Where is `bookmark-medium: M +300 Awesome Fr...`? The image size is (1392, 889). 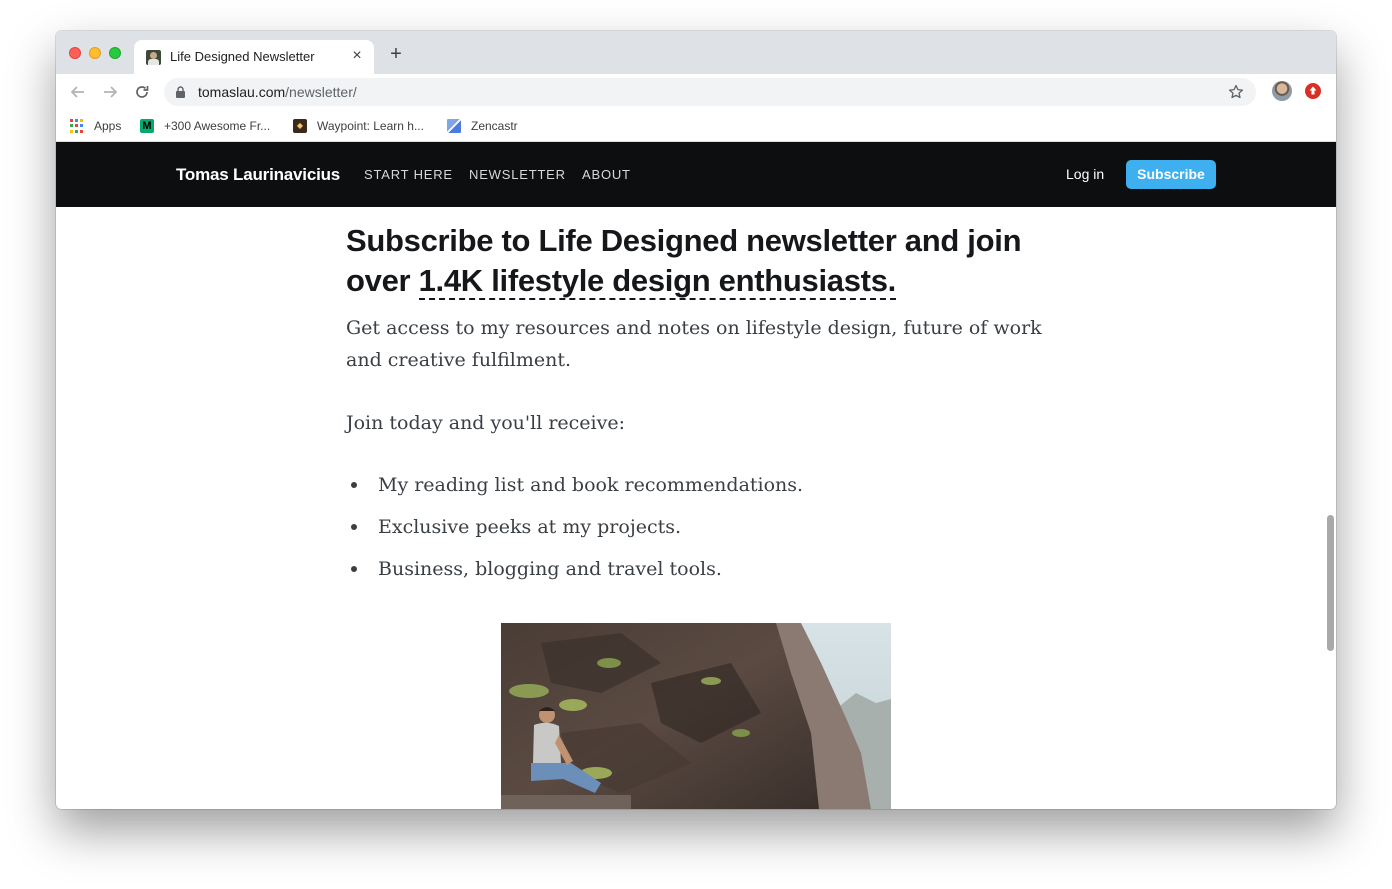 bookmark-medium: M +300 Awesome Fr... is located at coordinates (210, 126).